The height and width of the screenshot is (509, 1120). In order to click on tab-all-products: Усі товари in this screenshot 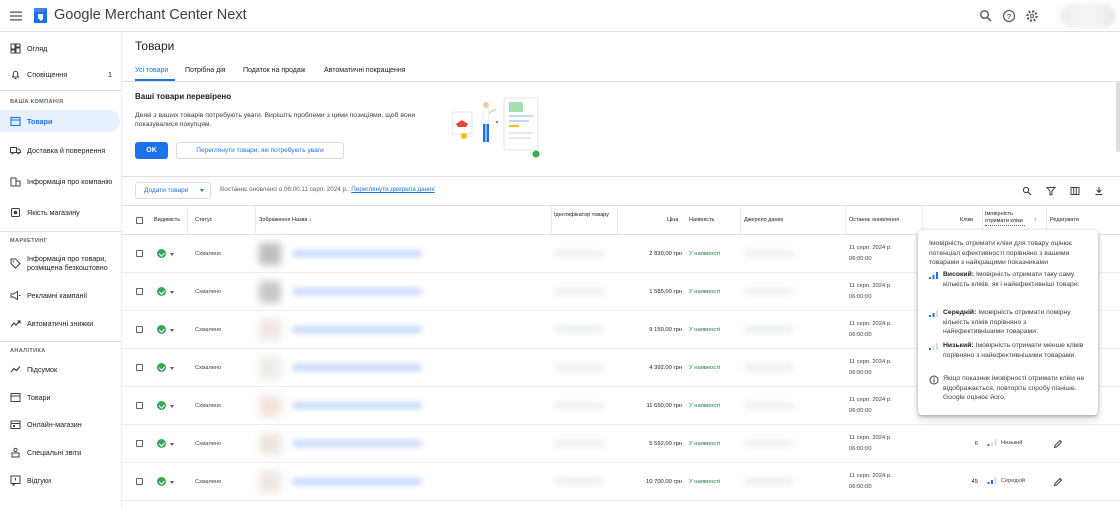, I will do `click(151, 70)`.